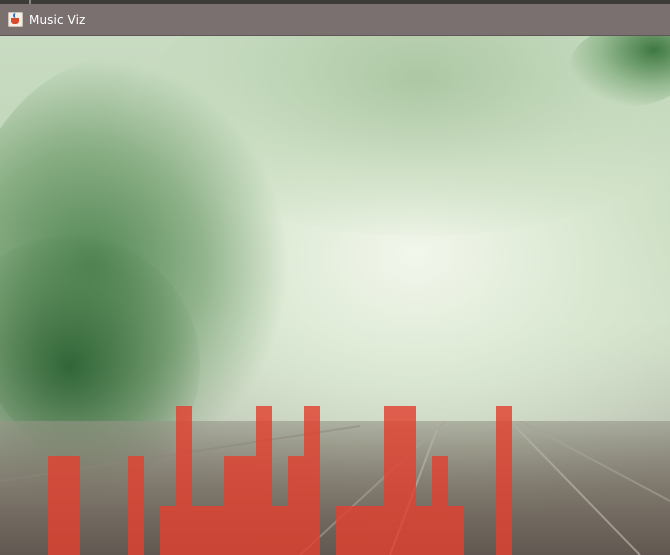 This screenshot has width=670, height=555. I want to click on java-app-icon, so click(15, 19).